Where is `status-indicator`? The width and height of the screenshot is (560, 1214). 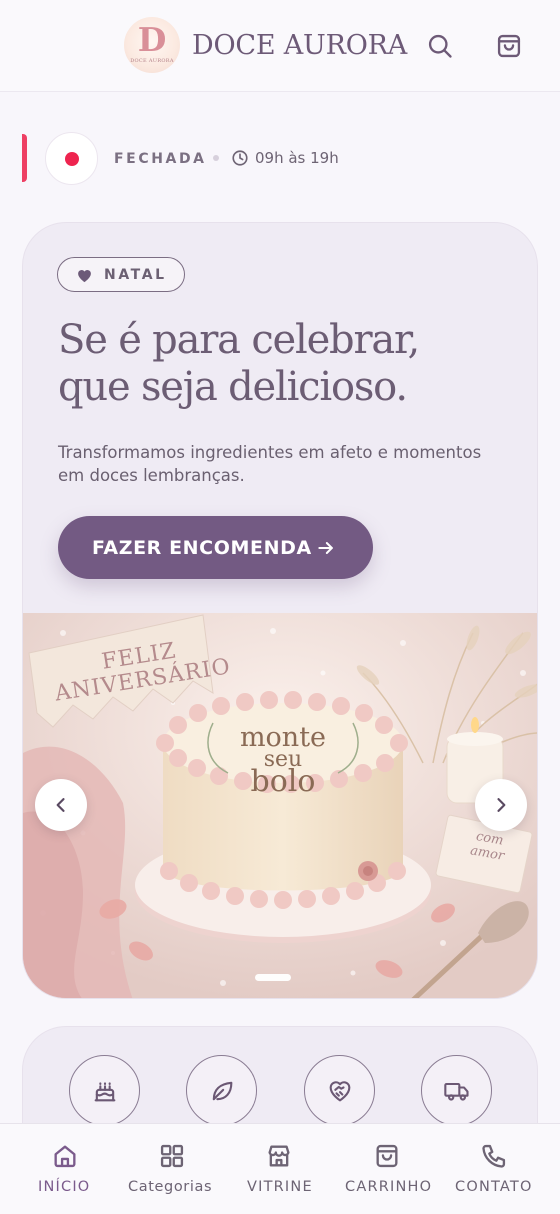 status-indicator is located at coordinates (71, 158).